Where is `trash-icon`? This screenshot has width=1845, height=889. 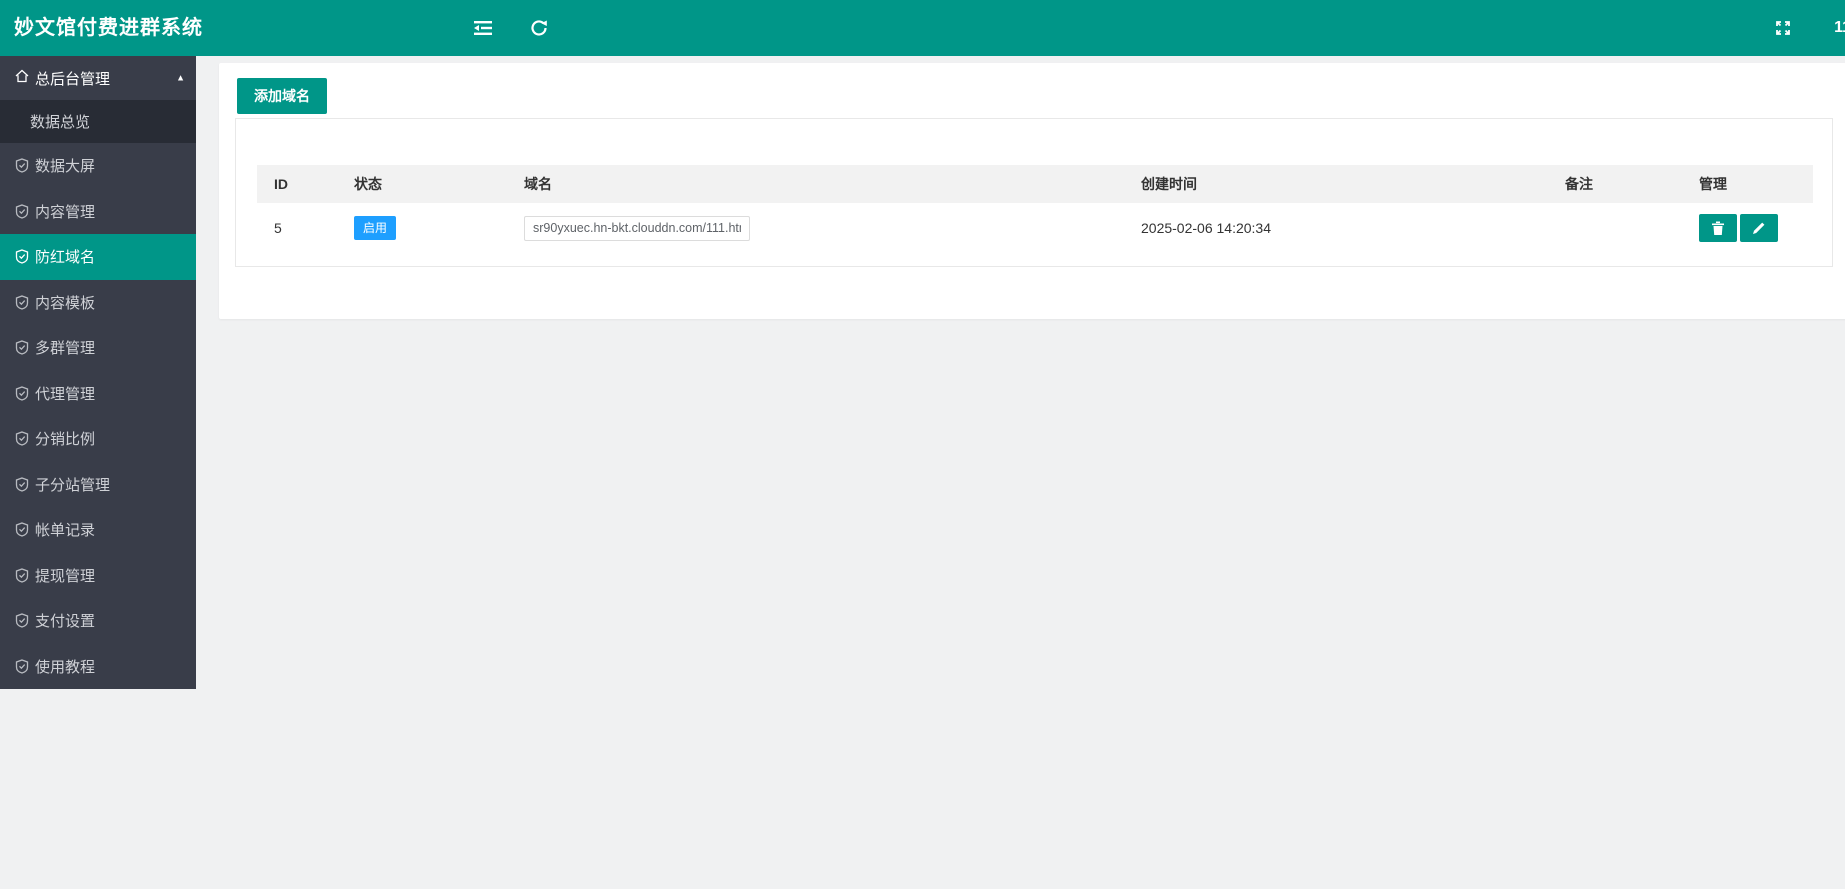 trash-icon is located at coordinates (1718, 228).